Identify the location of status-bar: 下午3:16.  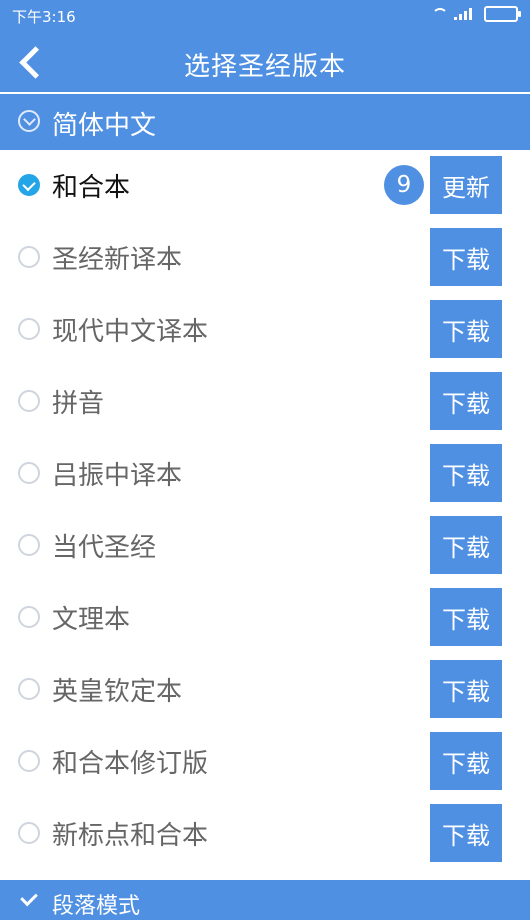
(265, 15).